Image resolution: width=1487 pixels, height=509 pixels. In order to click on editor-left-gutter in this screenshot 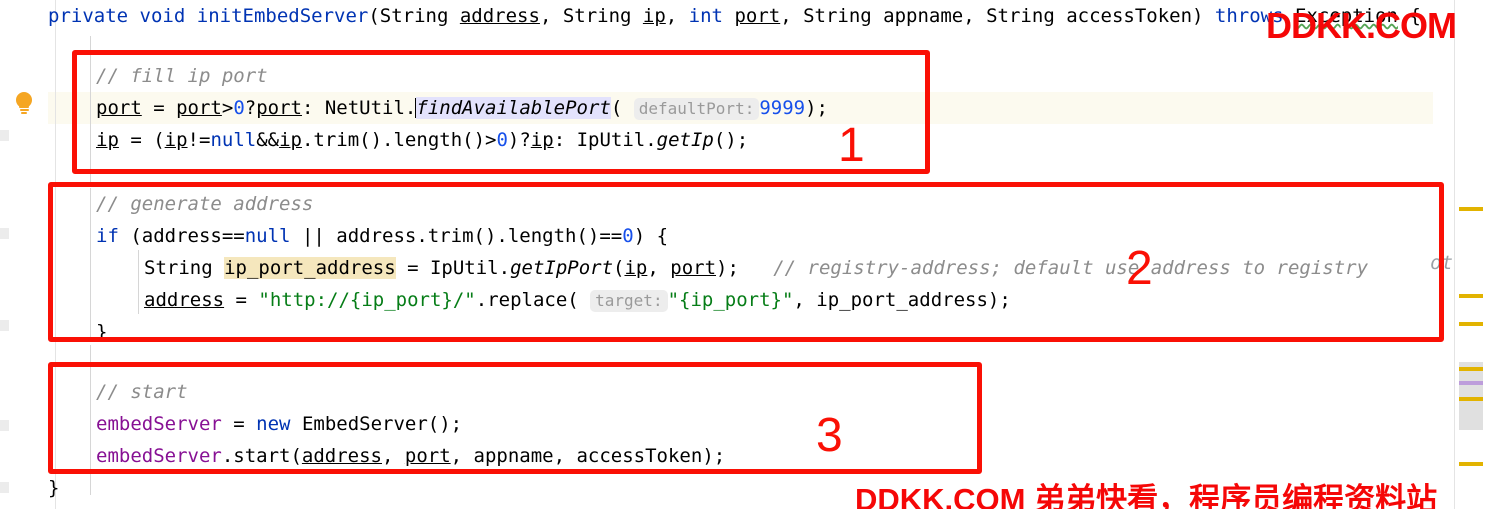, I will do `click(24, 254)`.